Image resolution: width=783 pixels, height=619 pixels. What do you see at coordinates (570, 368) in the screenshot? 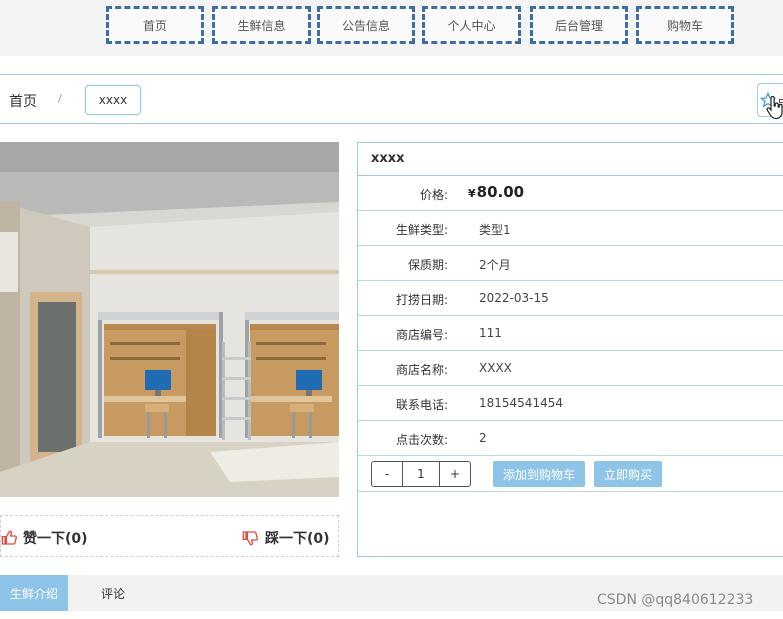
I see `field-row: 商店名称: XXXX` at bounding box center [570, 368].